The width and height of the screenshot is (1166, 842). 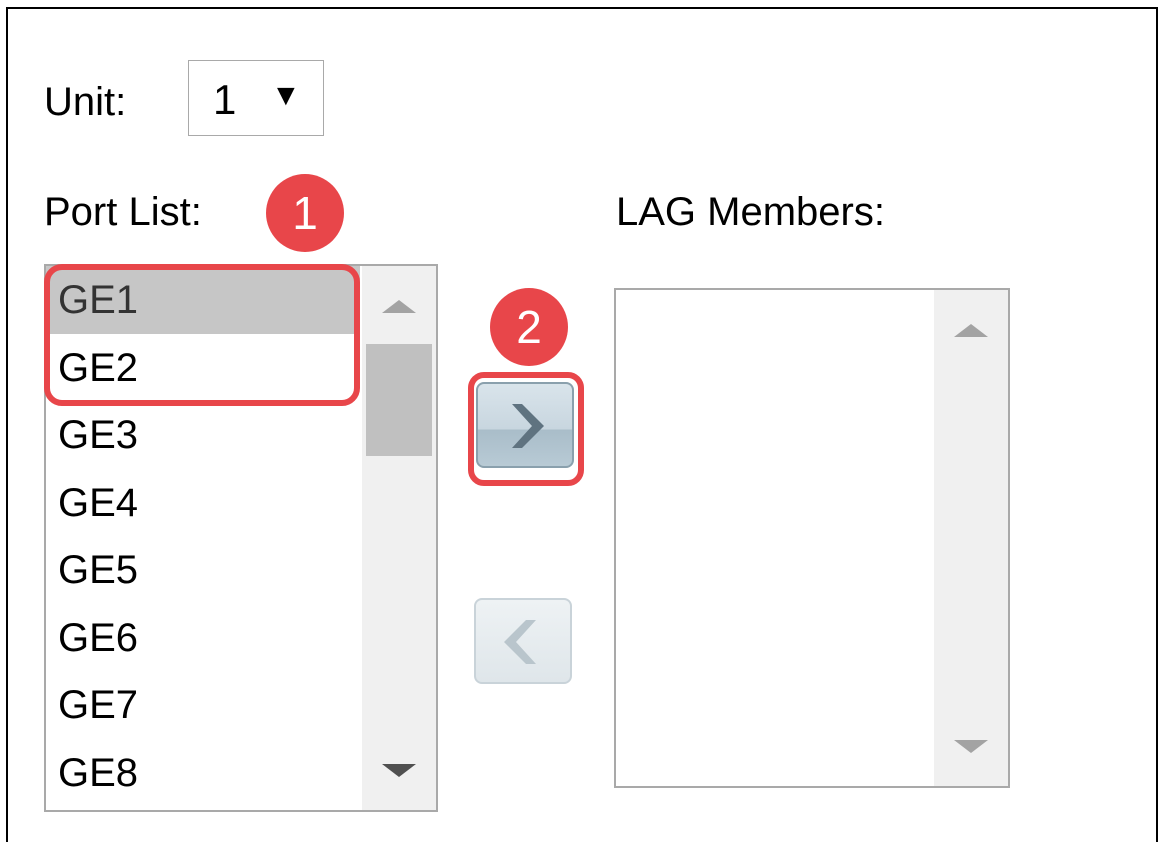 I want to click on selection-highlight, so click(x=202, y=335).